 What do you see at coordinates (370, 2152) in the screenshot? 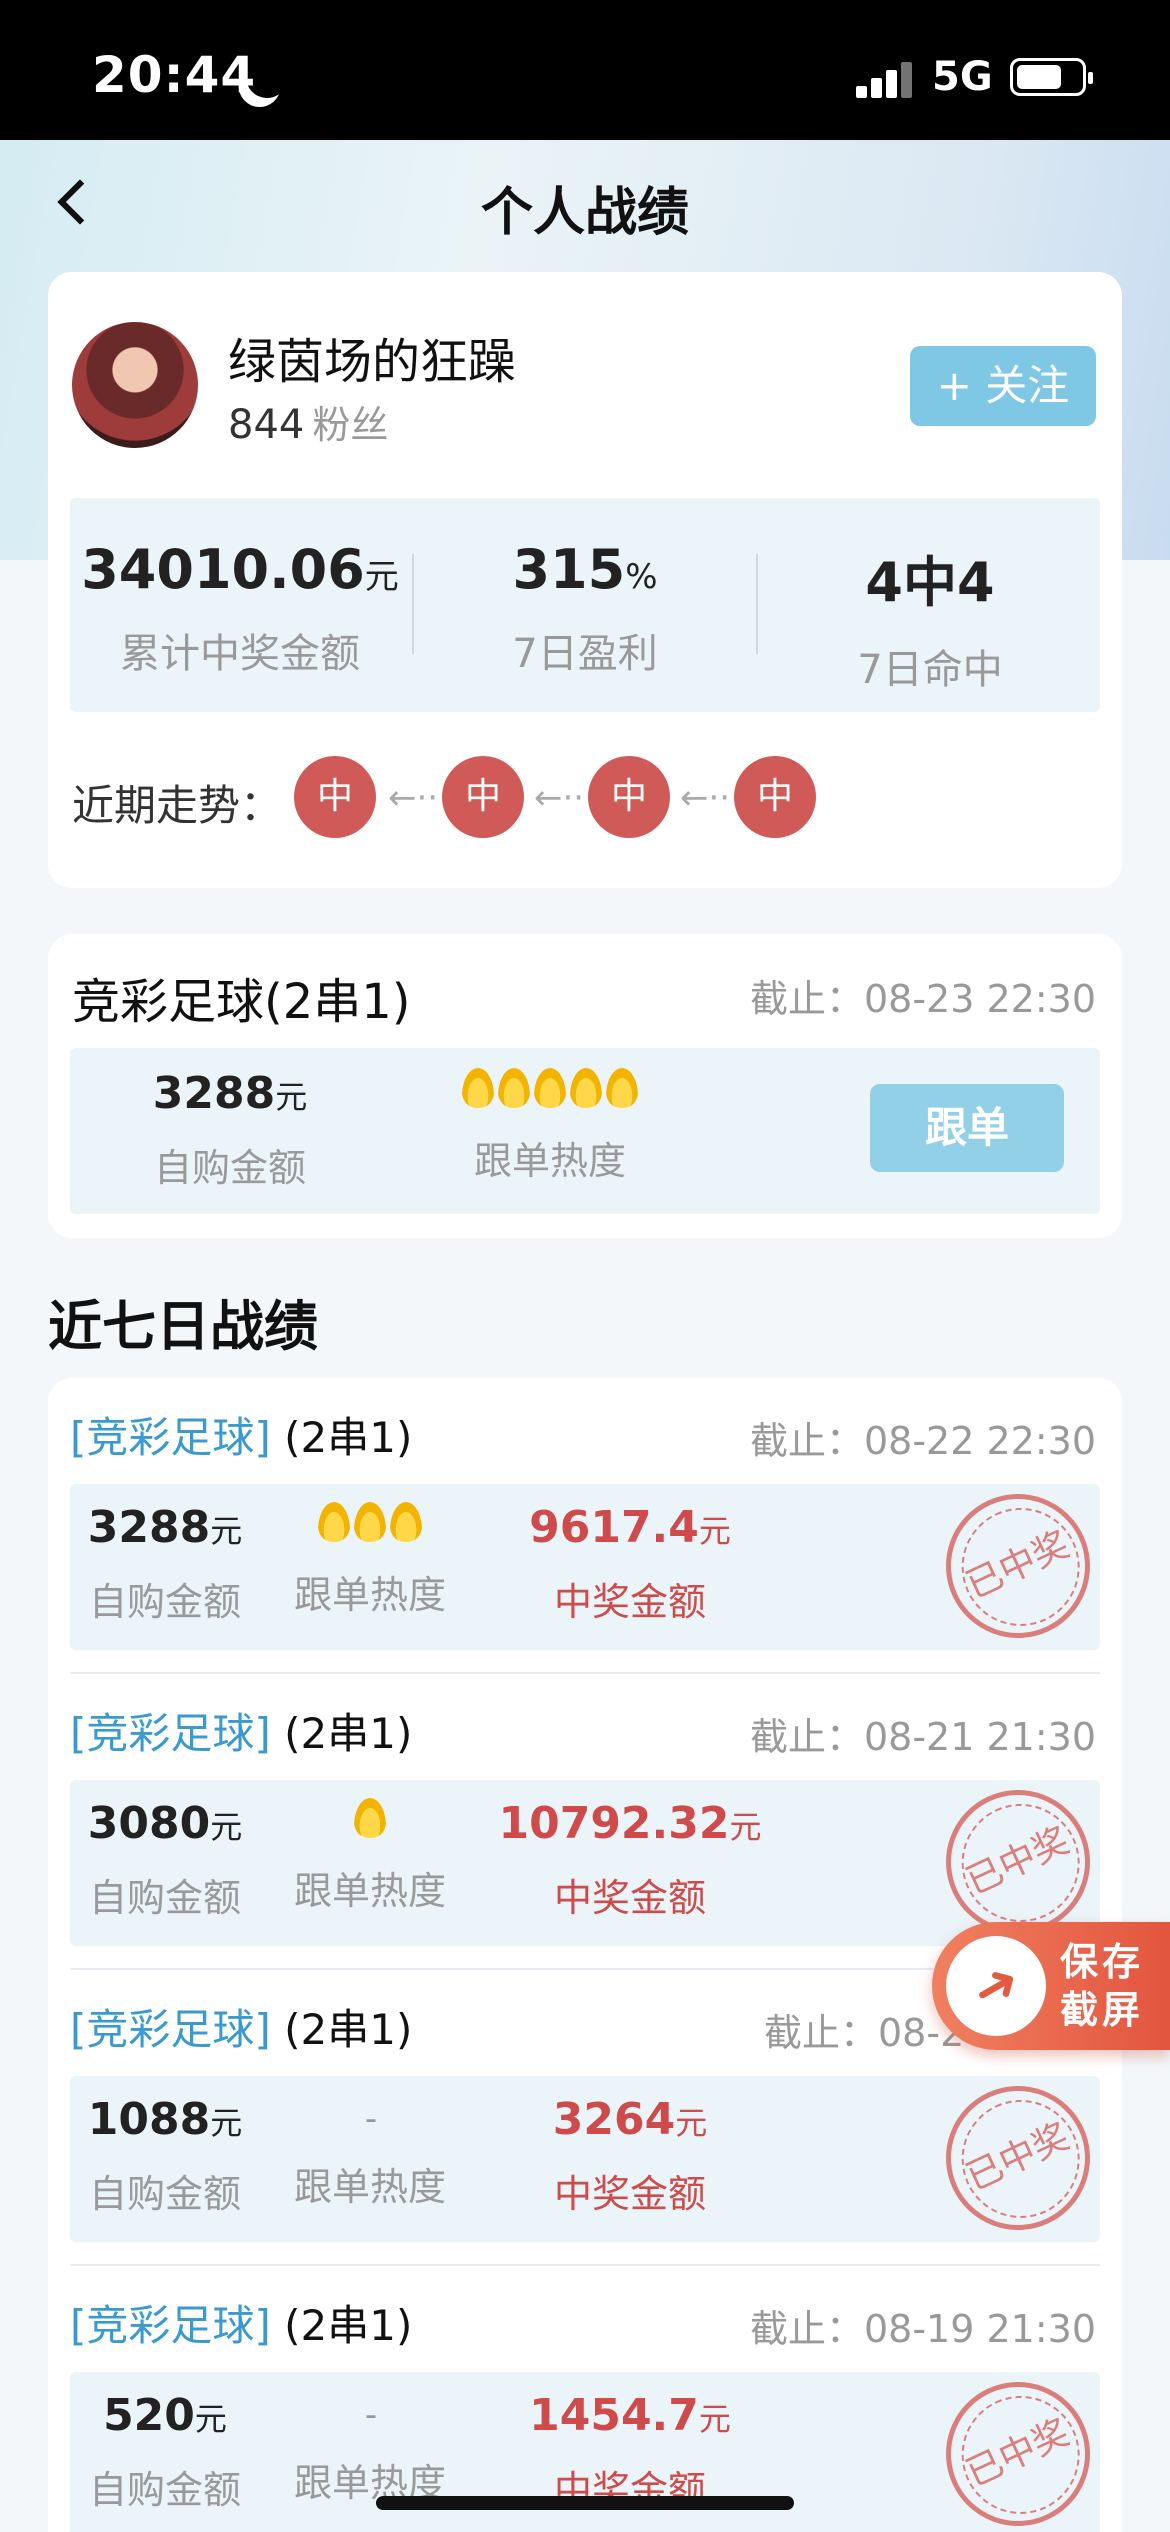
I see `follow-heat: - 跟单热度` at bounding box center [370, 2152].